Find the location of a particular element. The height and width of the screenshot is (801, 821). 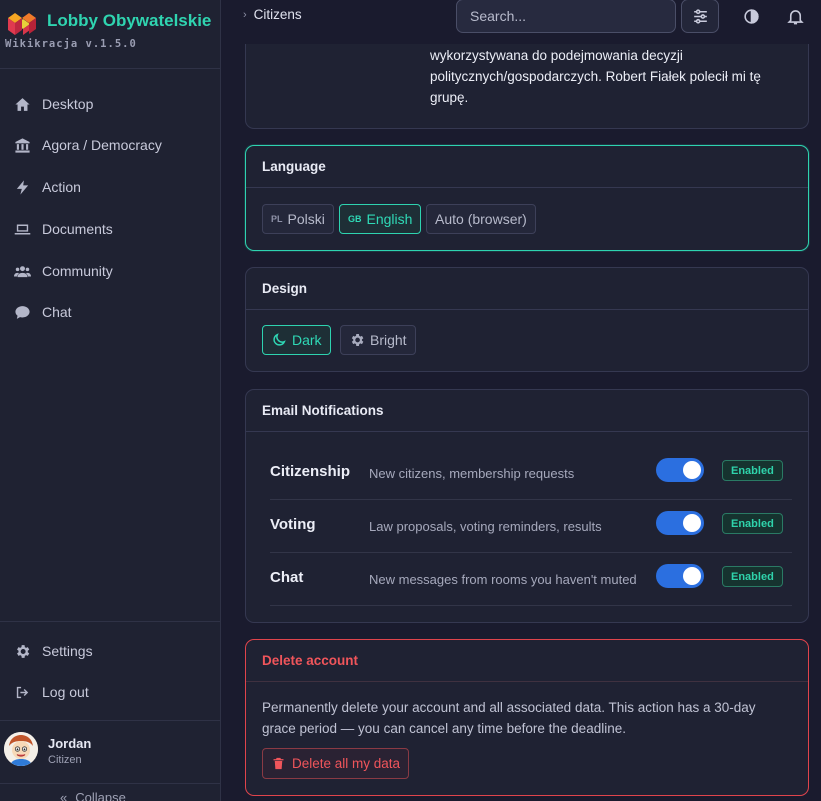

bell-icon is located at coordinates (795, 16).